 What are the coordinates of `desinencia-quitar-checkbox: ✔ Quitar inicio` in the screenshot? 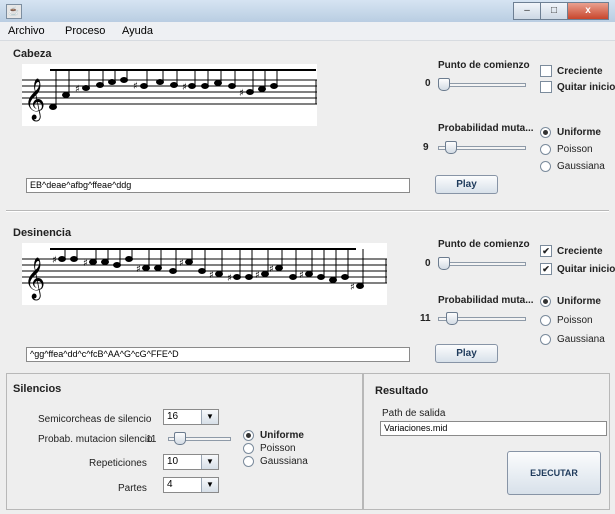 It's located at (577, 269).